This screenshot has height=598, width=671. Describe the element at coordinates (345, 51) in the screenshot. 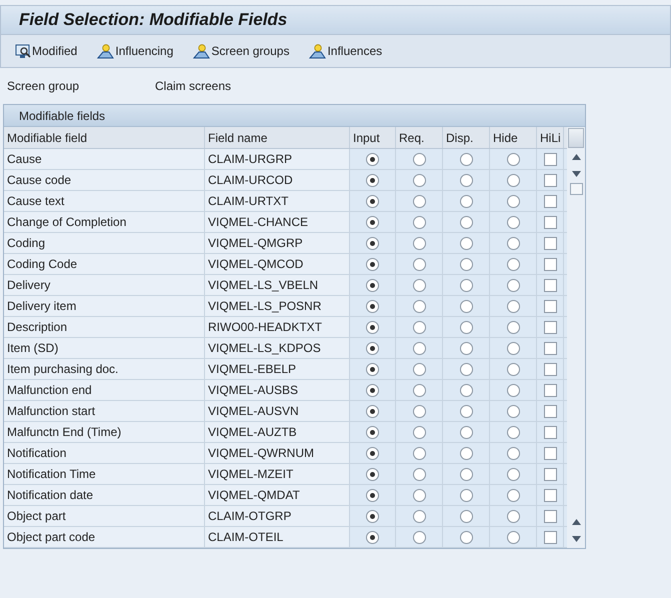

I see `toolbar-button: Influences` at that location.